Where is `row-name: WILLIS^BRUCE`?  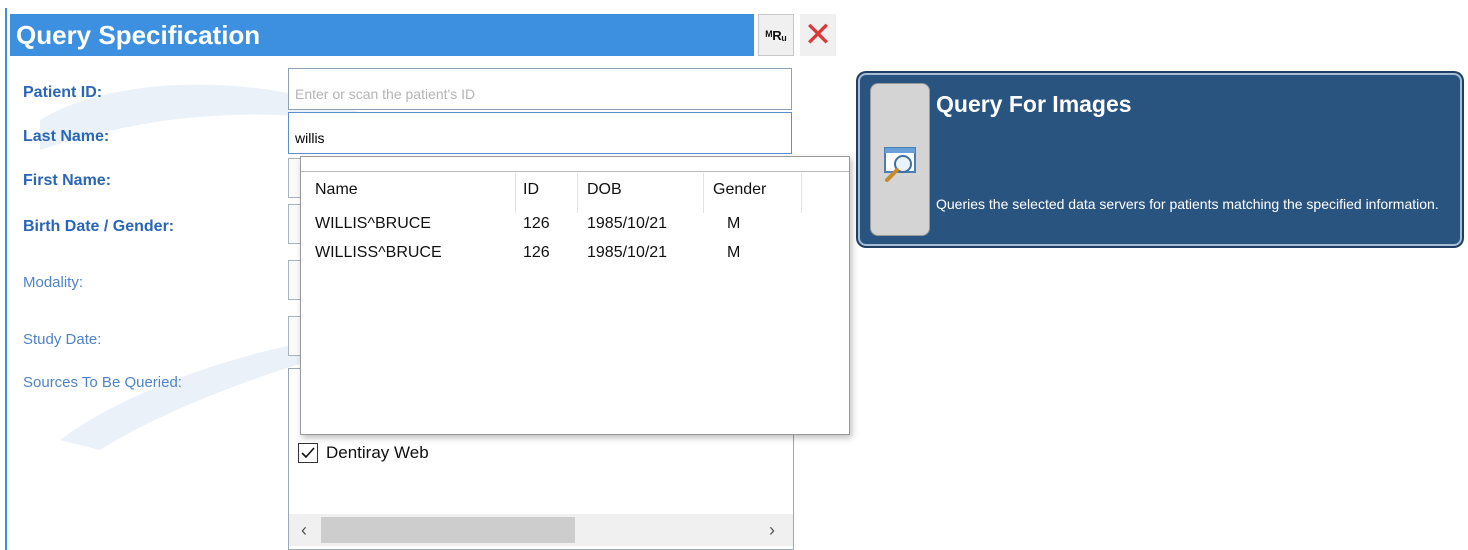 row-name: WILLIS^BRUCE is located at coordinates (373, 223).